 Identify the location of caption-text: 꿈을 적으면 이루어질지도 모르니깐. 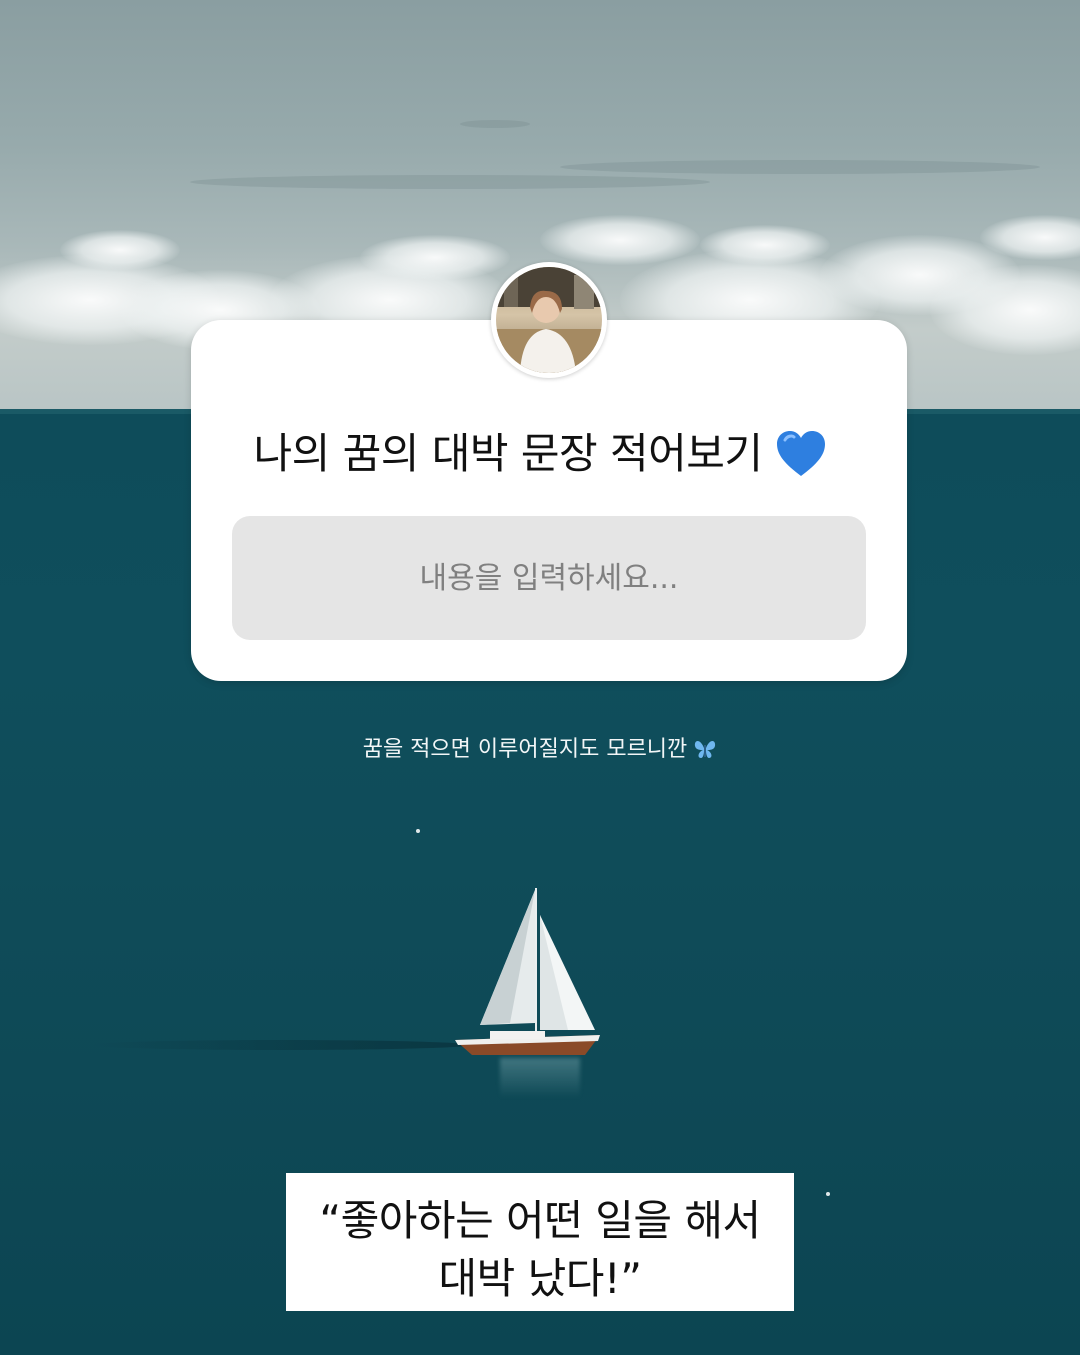
(525, 749).